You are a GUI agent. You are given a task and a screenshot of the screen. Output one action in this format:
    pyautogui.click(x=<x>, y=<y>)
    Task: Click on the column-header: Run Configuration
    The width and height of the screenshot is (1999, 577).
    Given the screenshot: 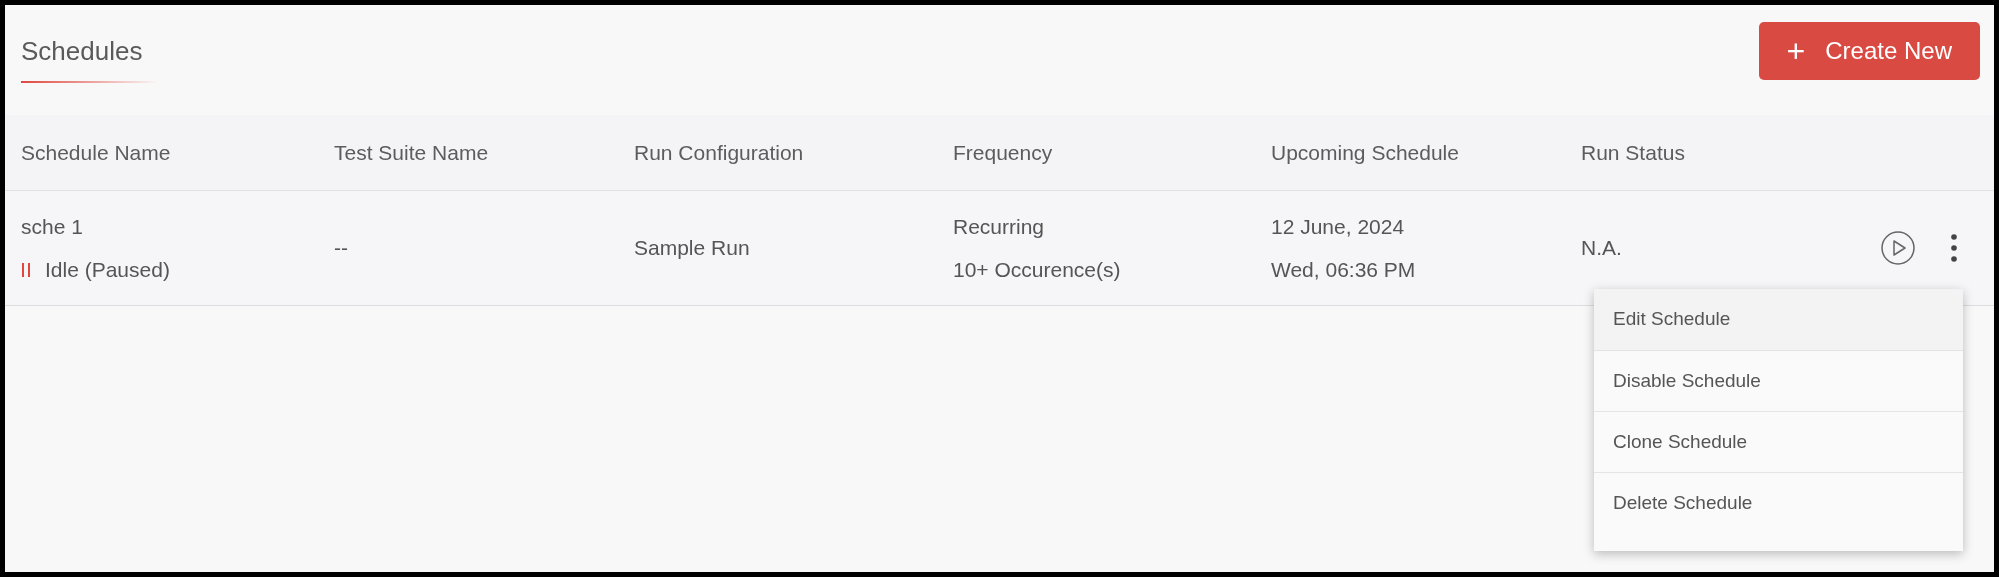 What is the action you would take?
    pyautogui.click(x=719, y=152)
    